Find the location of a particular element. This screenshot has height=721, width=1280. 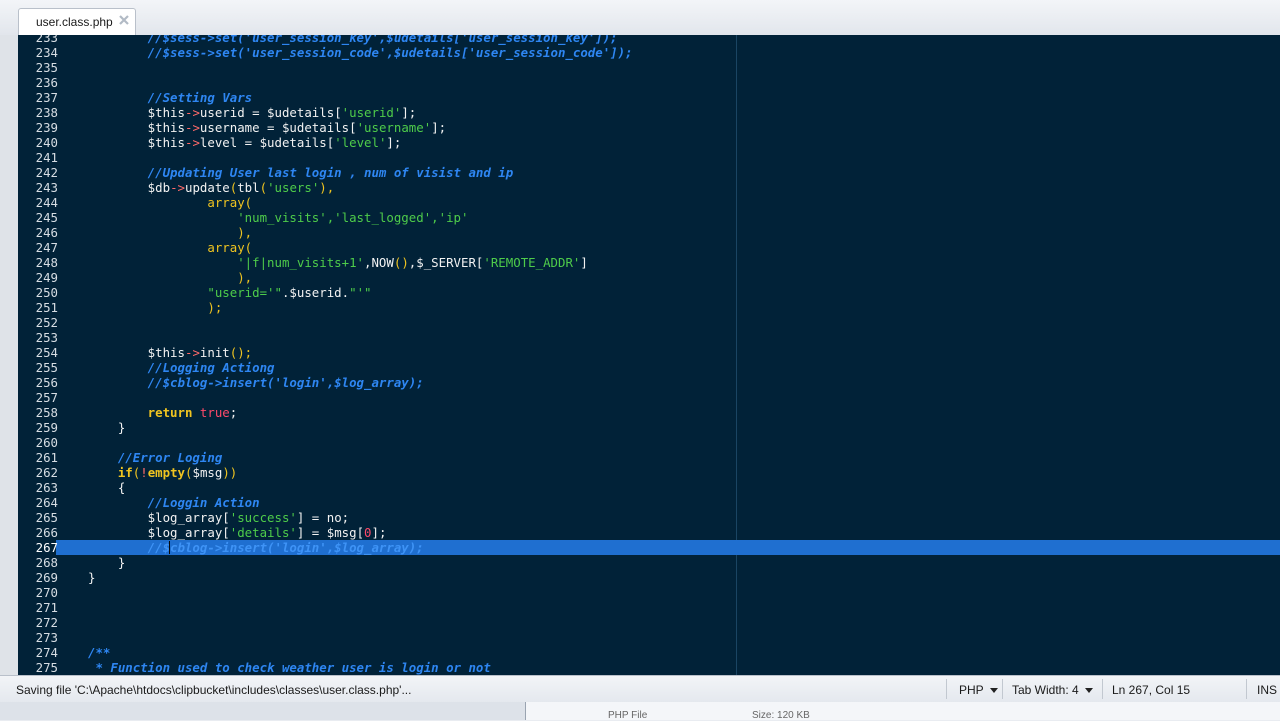

line-number: 240 is located at coordinates (46, 142).